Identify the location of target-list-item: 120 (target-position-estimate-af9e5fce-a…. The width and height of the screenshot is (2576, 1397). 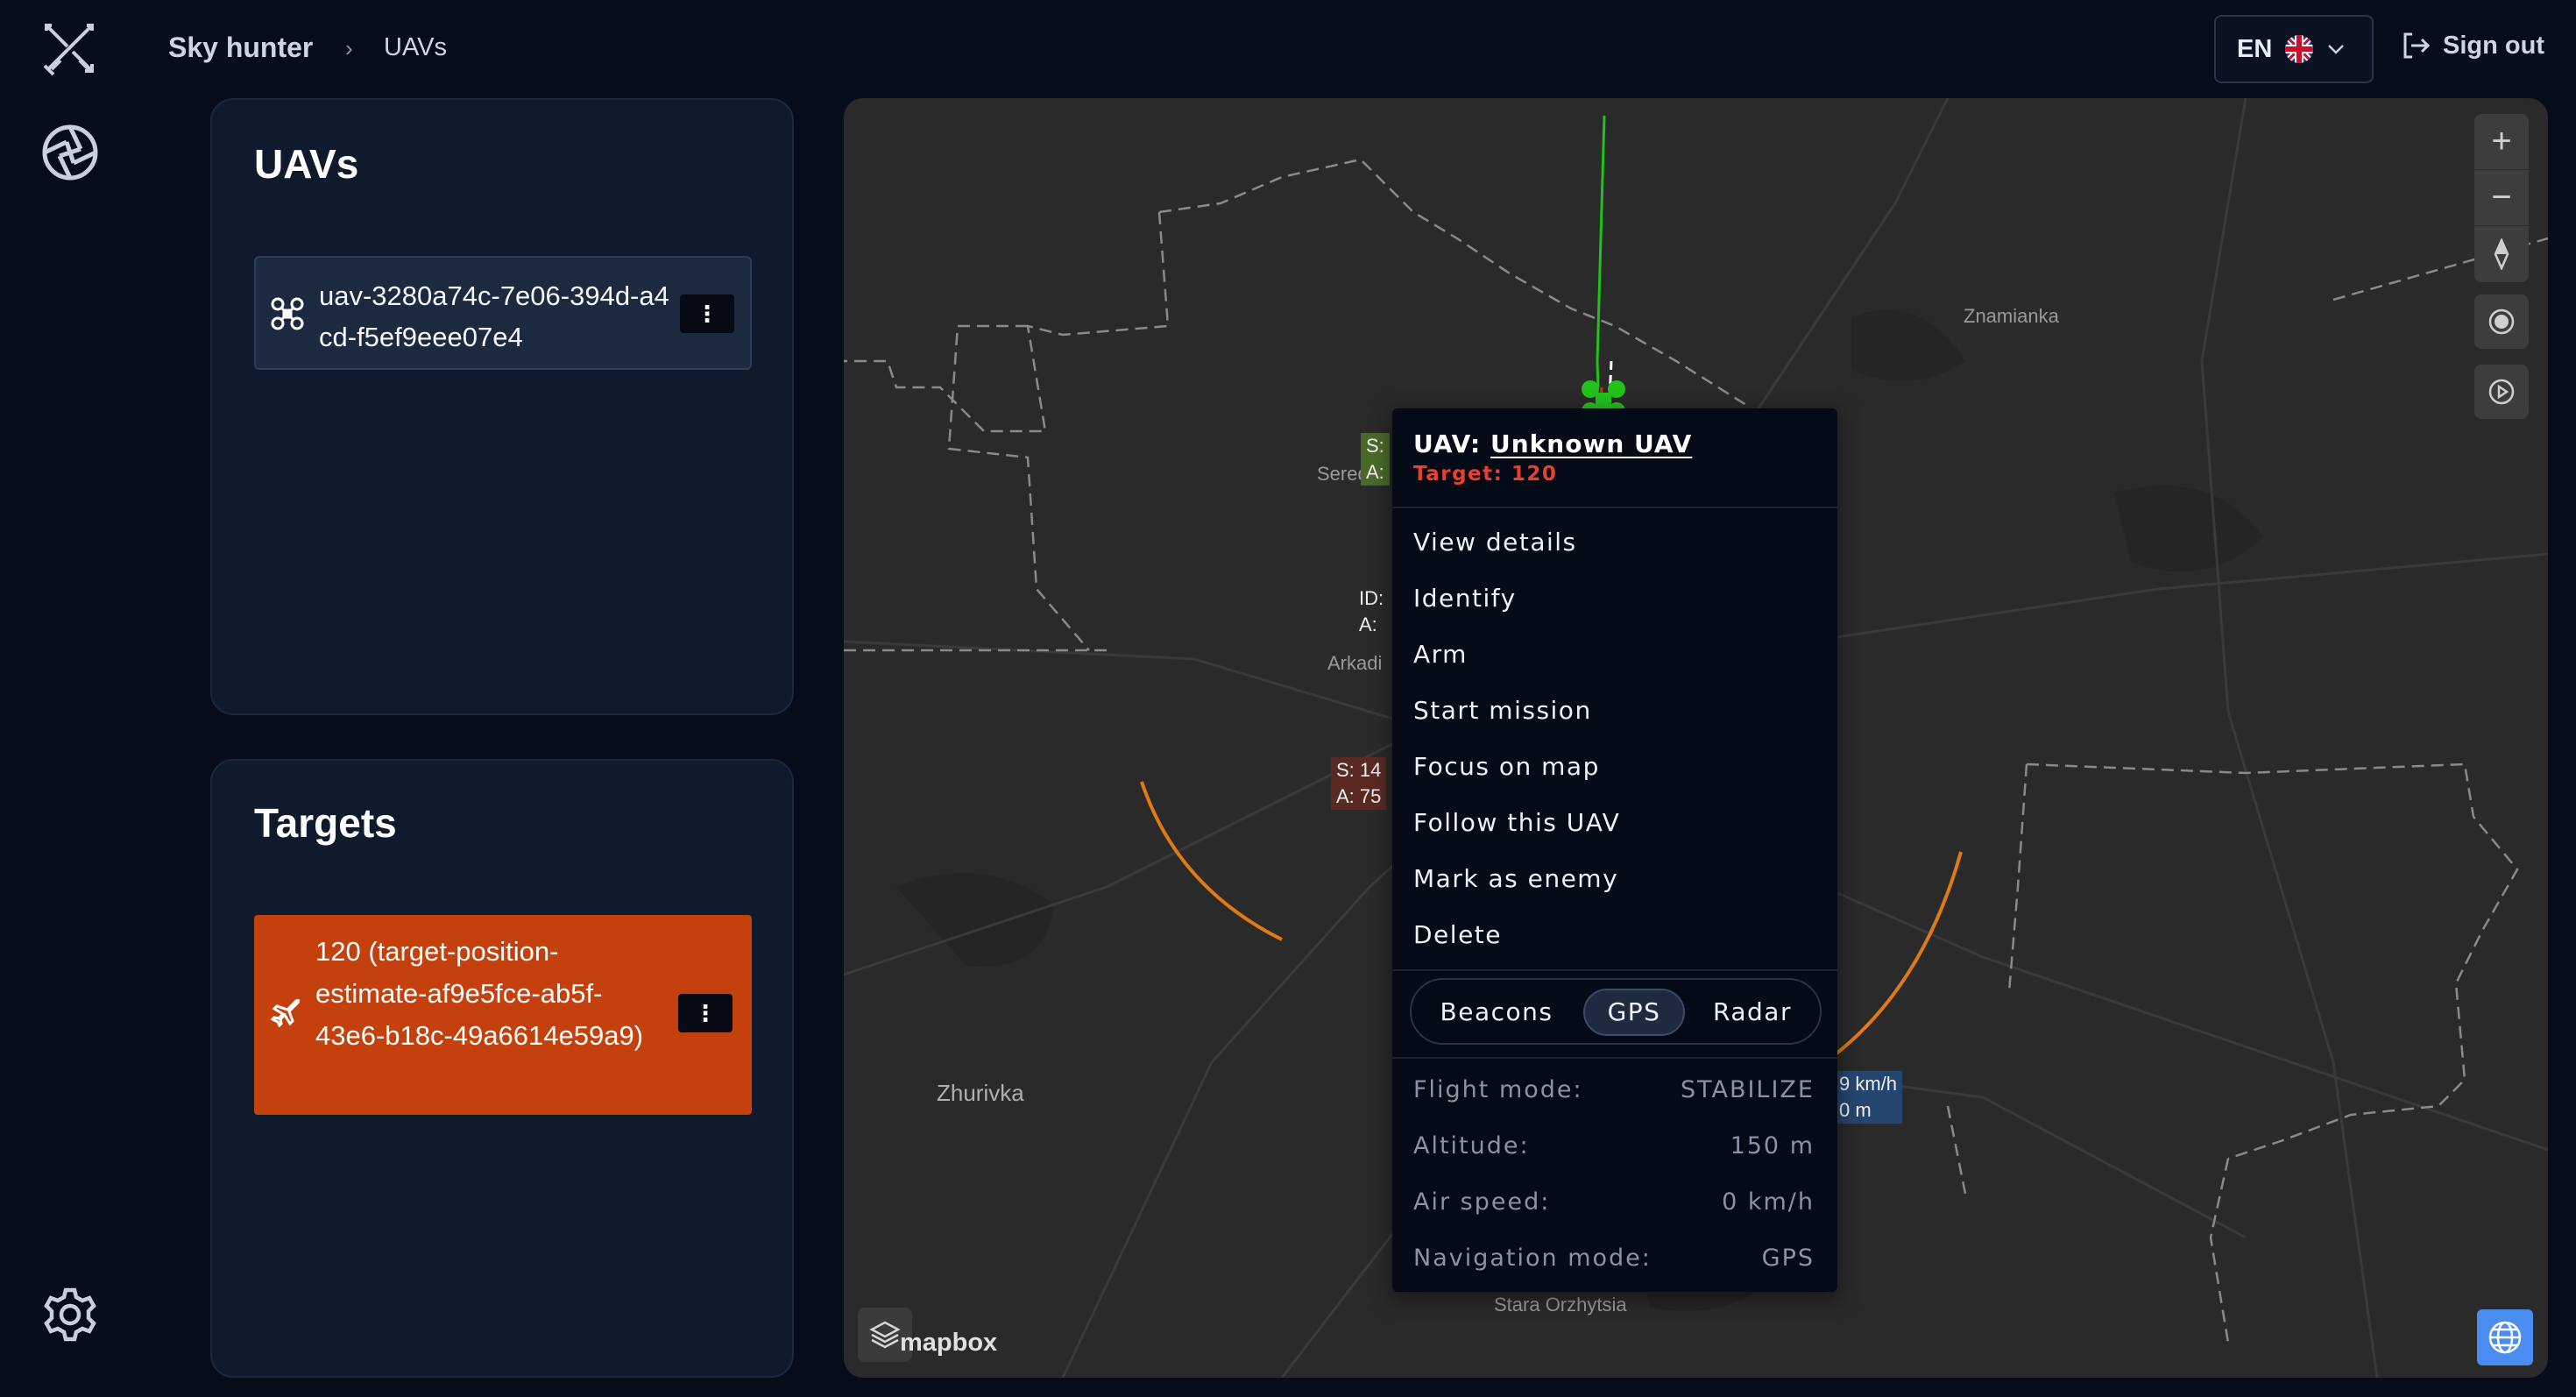
(503, 1015).